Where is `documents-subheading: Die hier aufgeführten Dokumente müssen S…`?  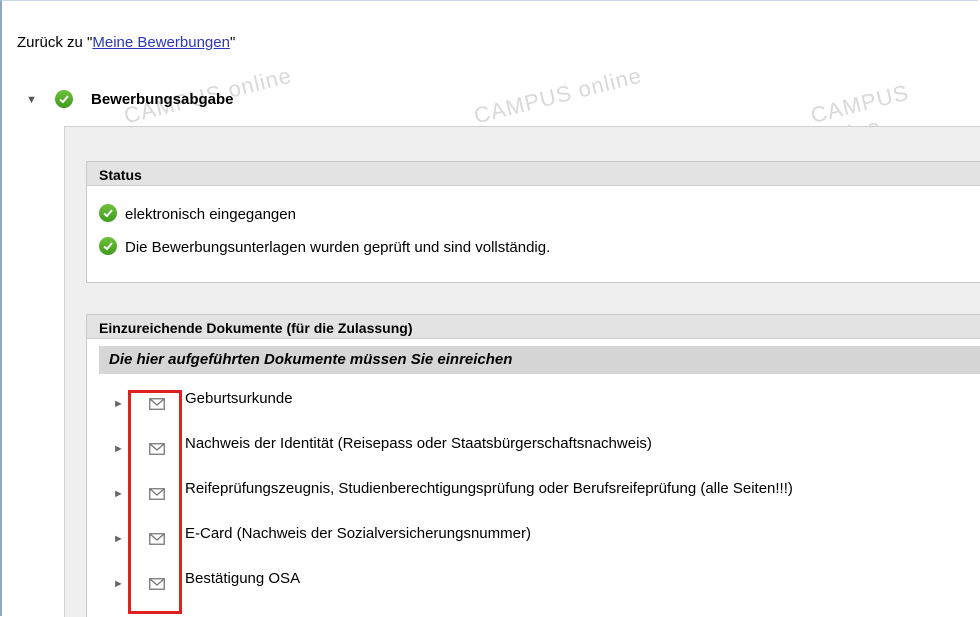 documents-subheading: Die hier aufgeführten Dokumente müssen S… is located at coordinates (539, 360).